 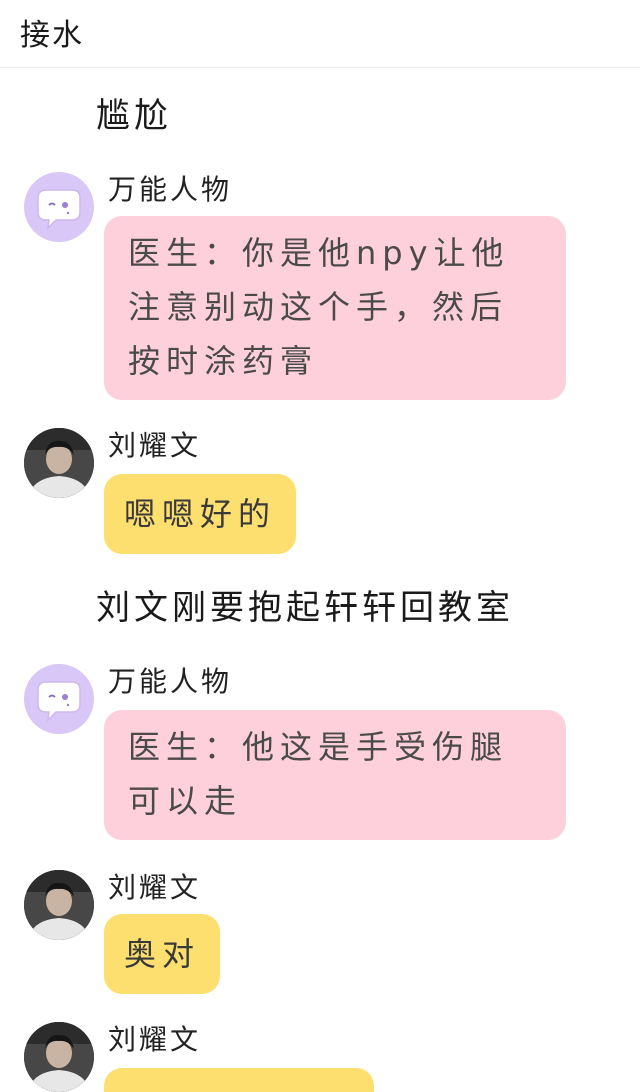 What do you see at coordinates (200, 514) in the screenshot?
I see `message-bubble: 嗯嗯好的` at bounding box center [200, 514].